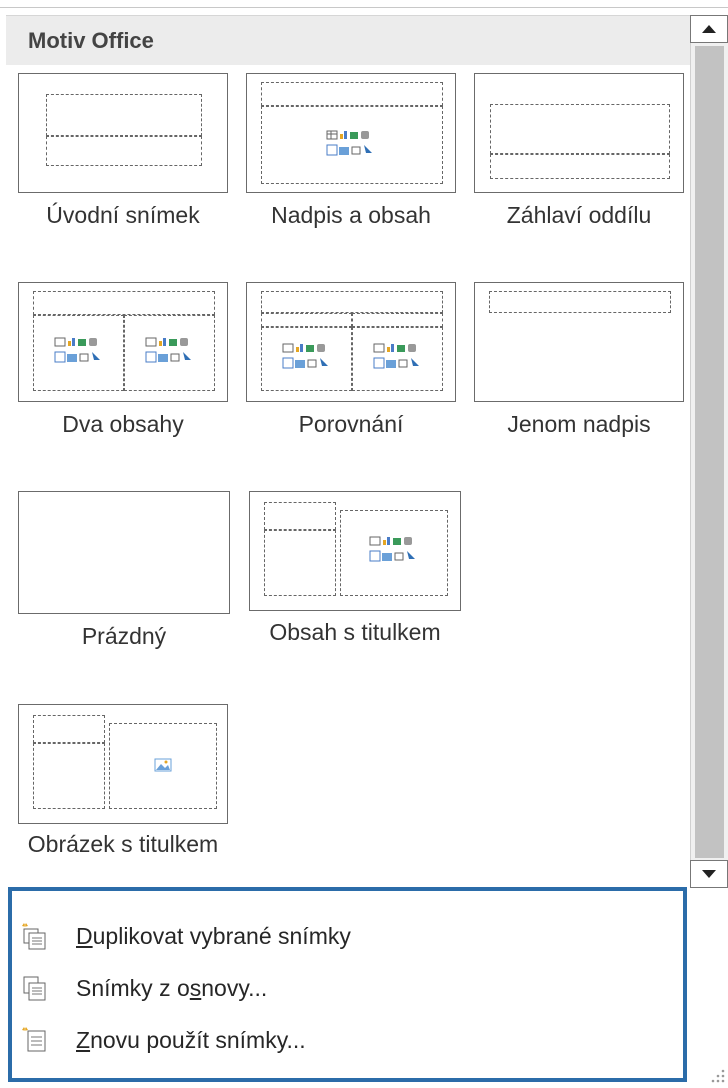 Image resolution: width=728 pixels, height=1088 pixels. I want to click on layout-label: Porovnání, so click(351, 424).